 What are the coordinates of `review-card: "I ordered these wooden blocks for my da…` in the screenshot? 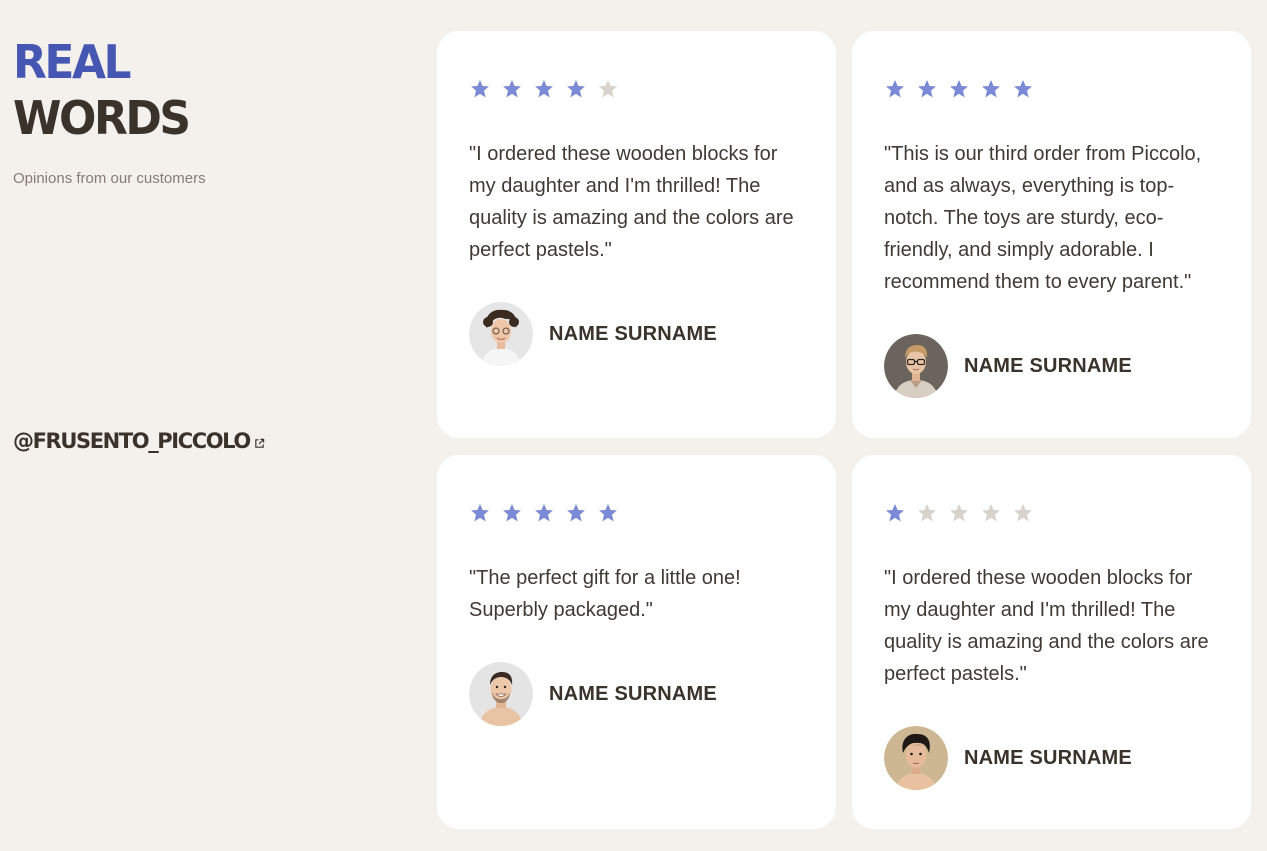 It's located at (1051, 642).